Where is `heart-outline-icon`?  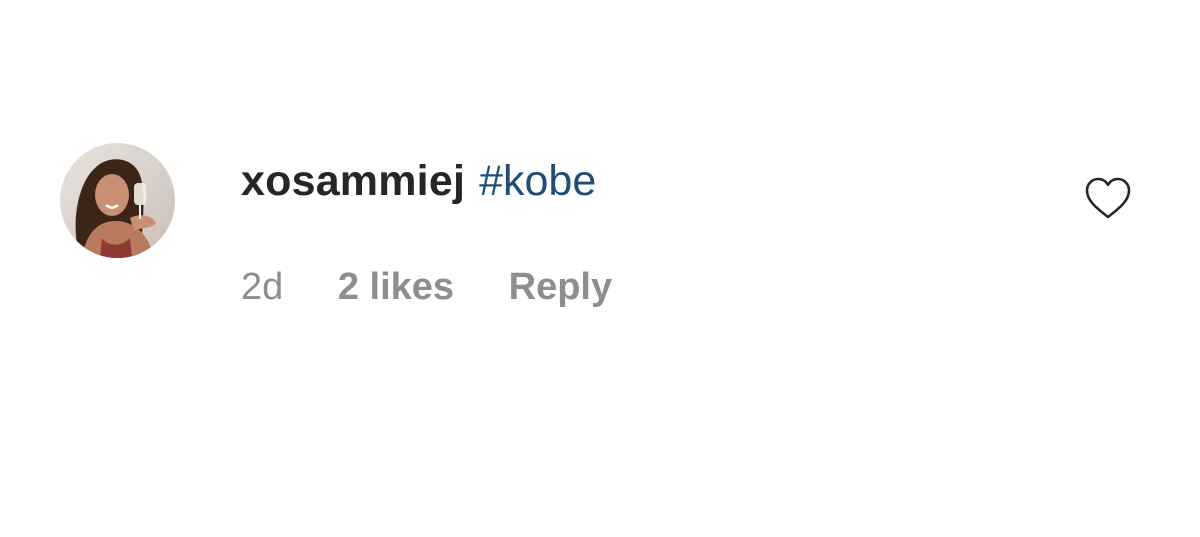 heart-outline-icon is located at coordinates (1108, 198).